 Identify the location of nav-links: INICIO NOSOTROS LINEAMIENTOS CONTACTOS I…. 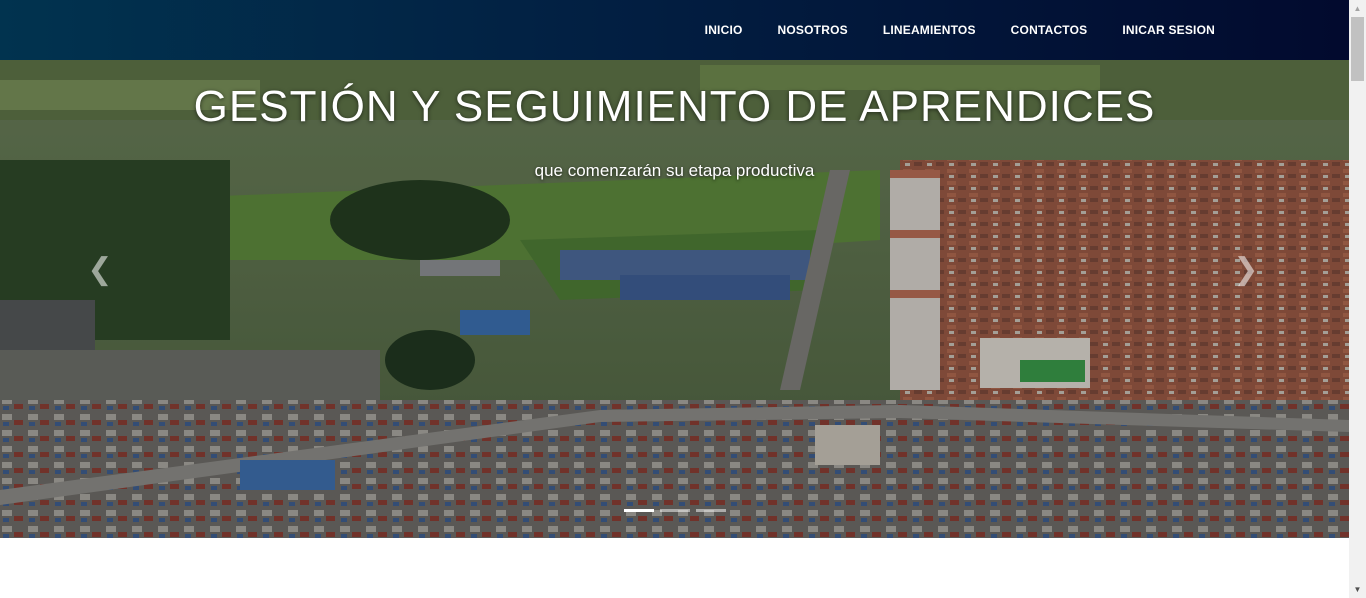
(942, 30).